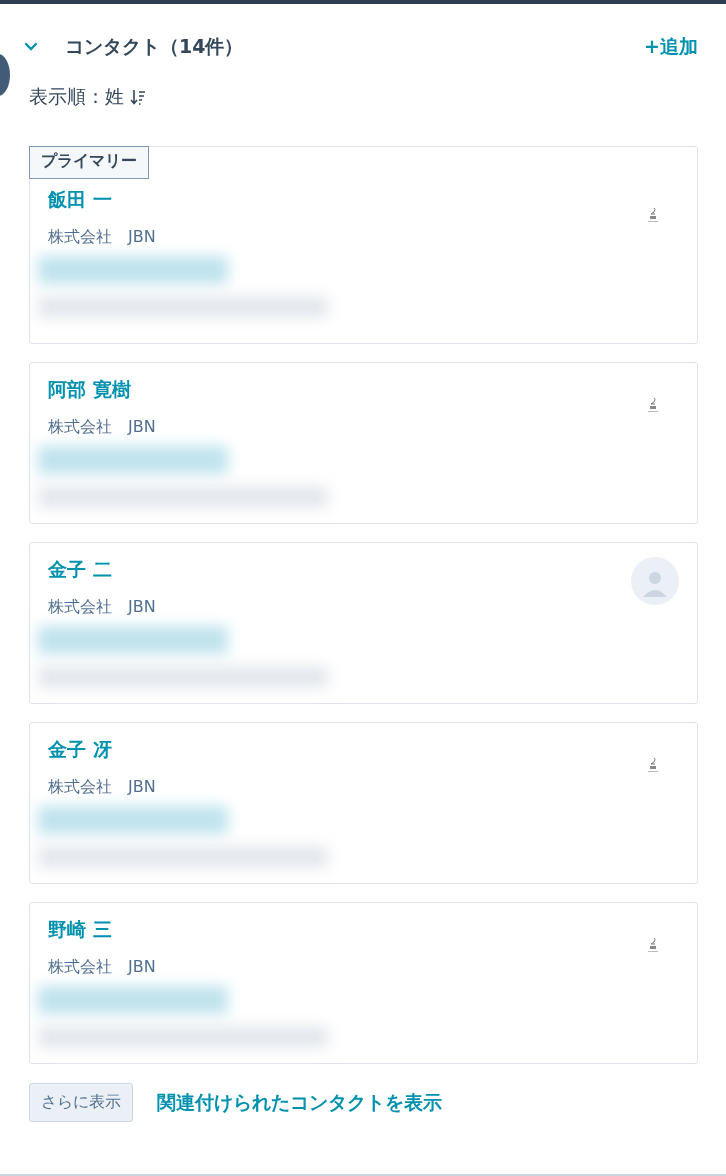 The image size is (726, 1176). Describe the element at coordinates (102, 930) in the screenshot. I see `contact-name-link: 野崎 三` at that location.